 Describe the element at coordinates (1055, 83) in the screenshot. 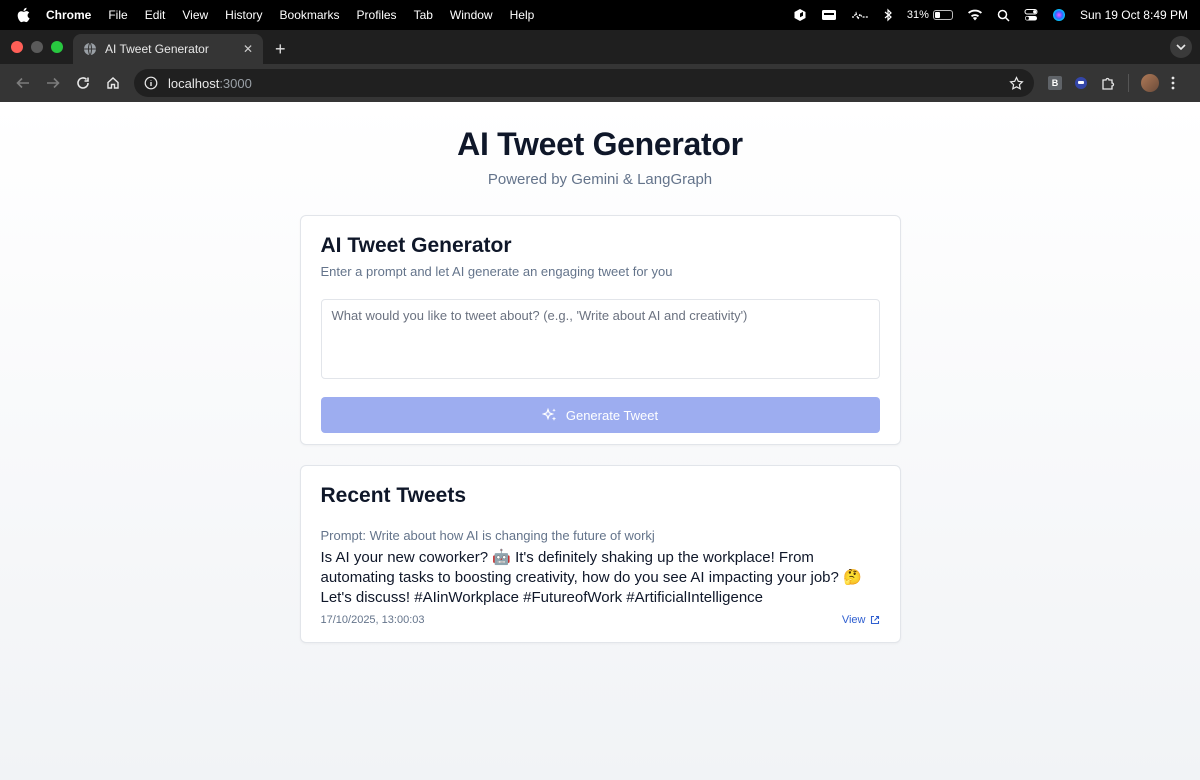

I see `extension-b-icon: B` at that location.